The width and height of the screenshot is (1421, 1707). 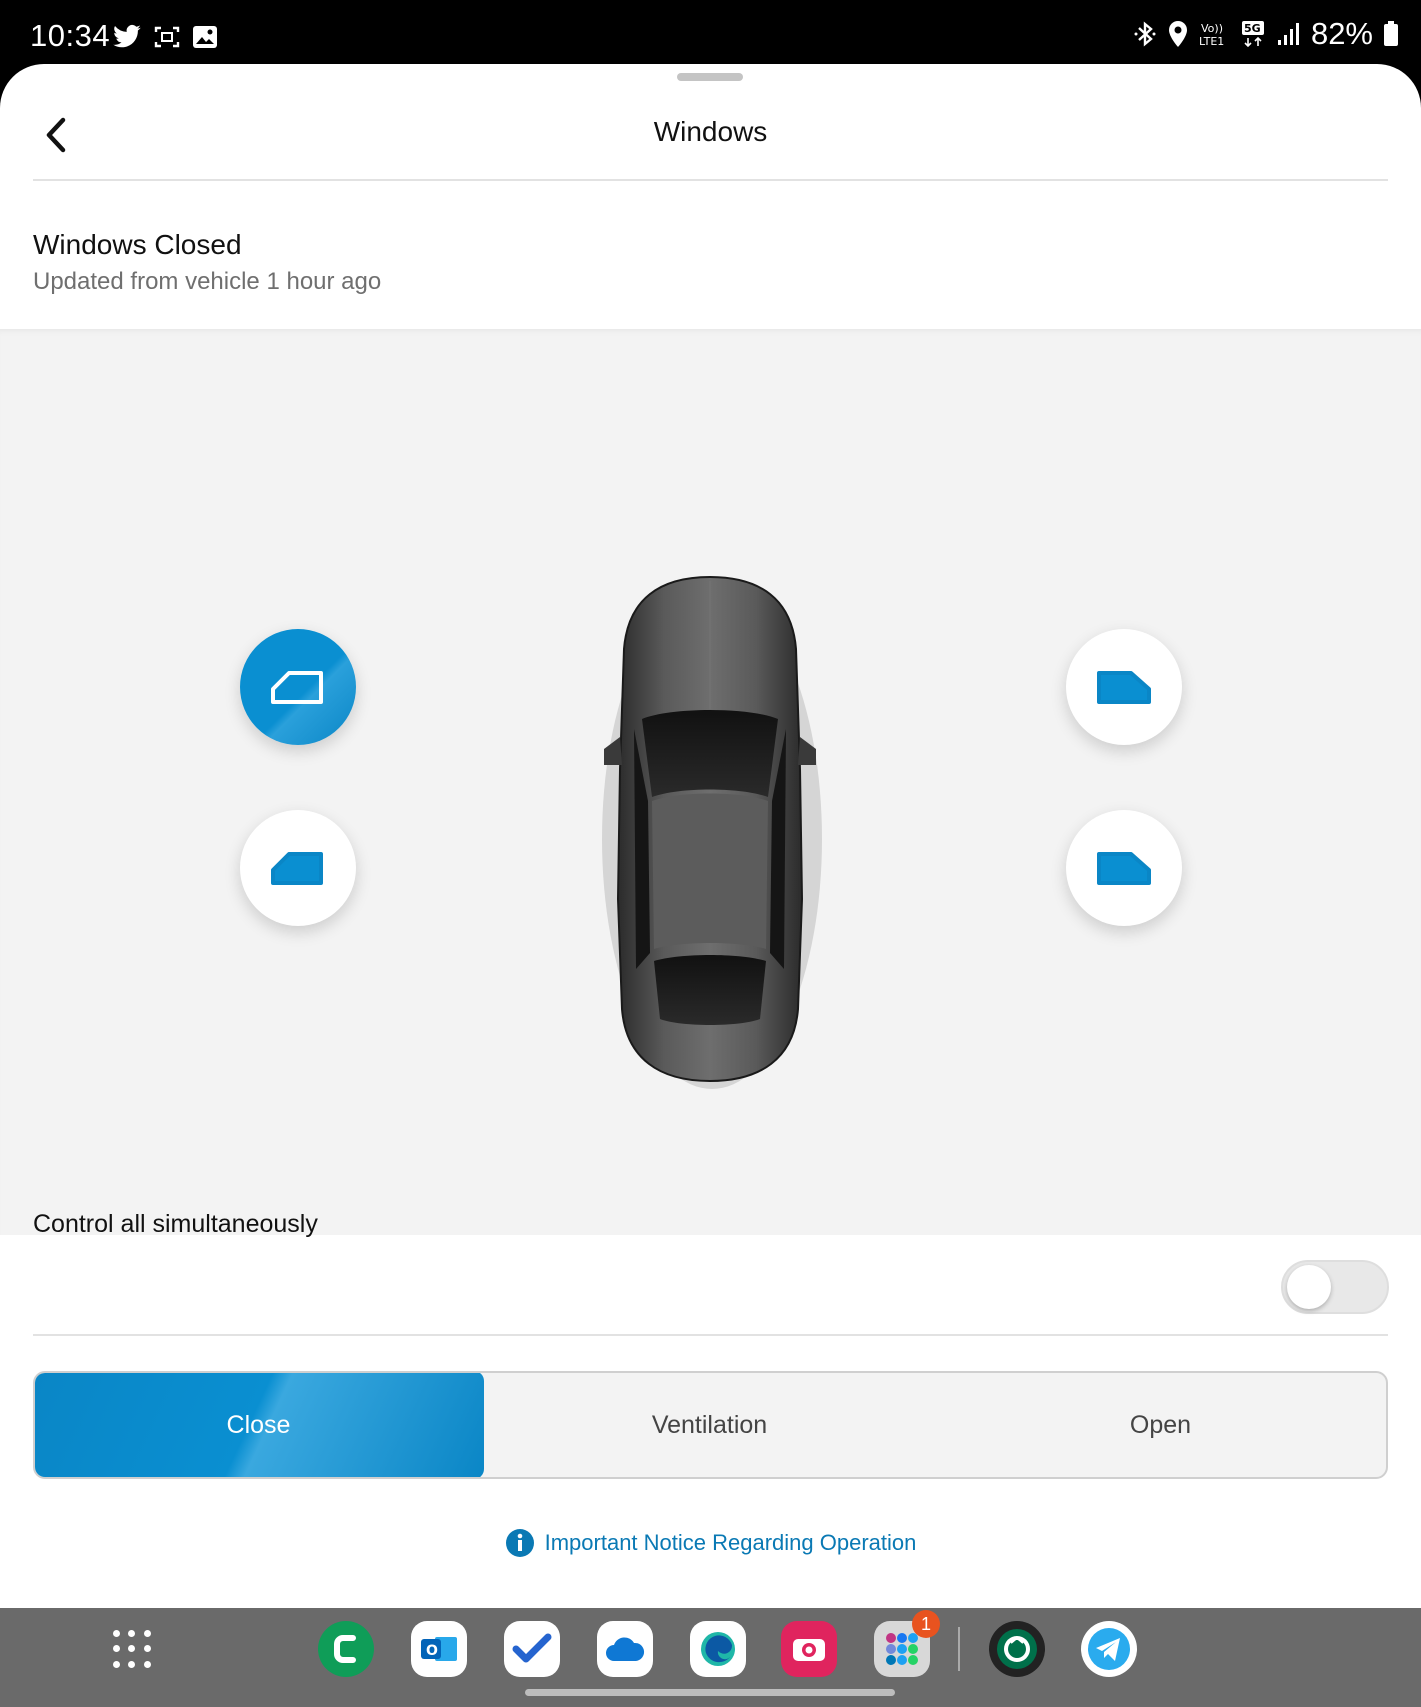 I want to click on phone-app-icon, so click(x=346, y=1649).